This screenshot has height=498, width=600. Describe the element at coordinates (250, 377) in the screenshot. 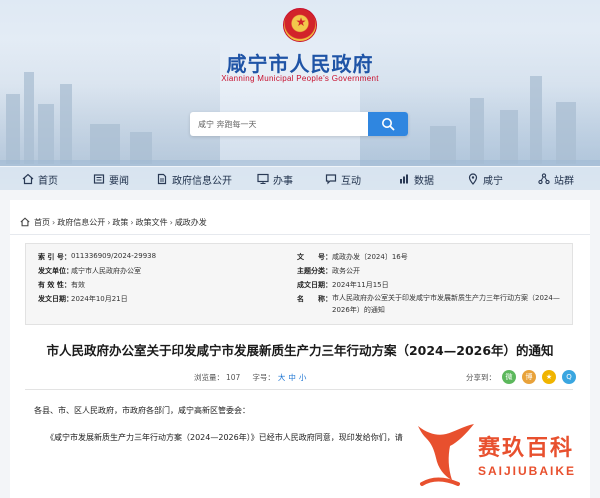

I see `doc-stats: 浏览量： 107 字号： 大 中 小` at that location.